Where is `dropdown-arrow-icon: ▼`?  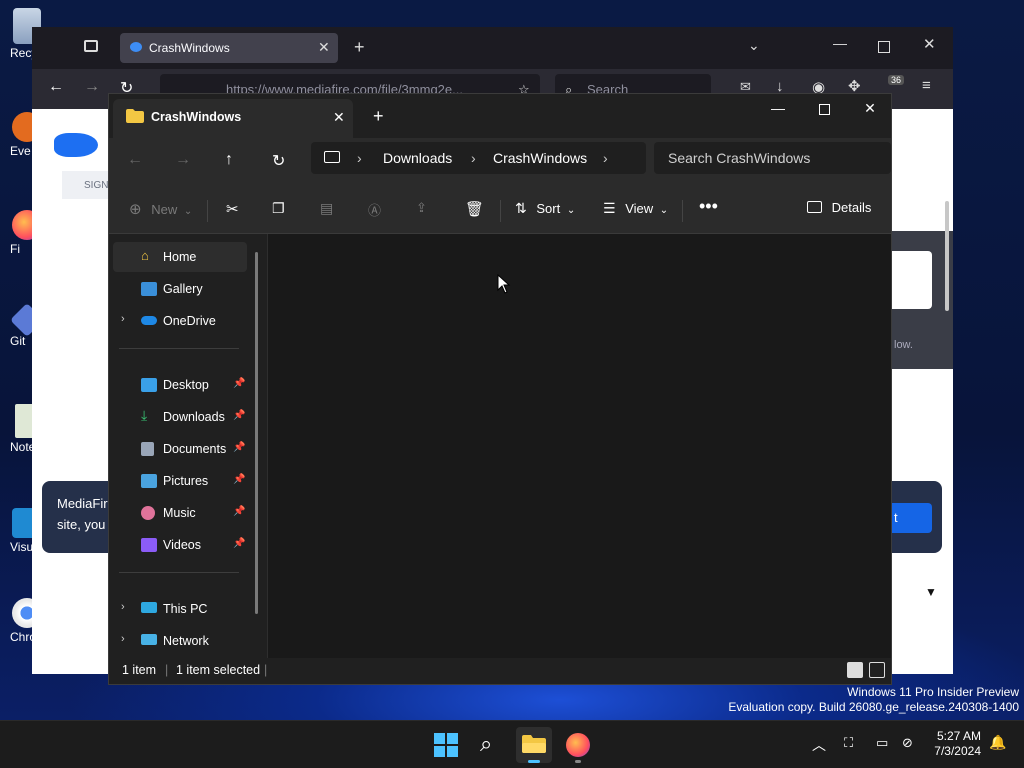
dropdown-arrow-icon: ▼ is located at coordinates (931, 592).